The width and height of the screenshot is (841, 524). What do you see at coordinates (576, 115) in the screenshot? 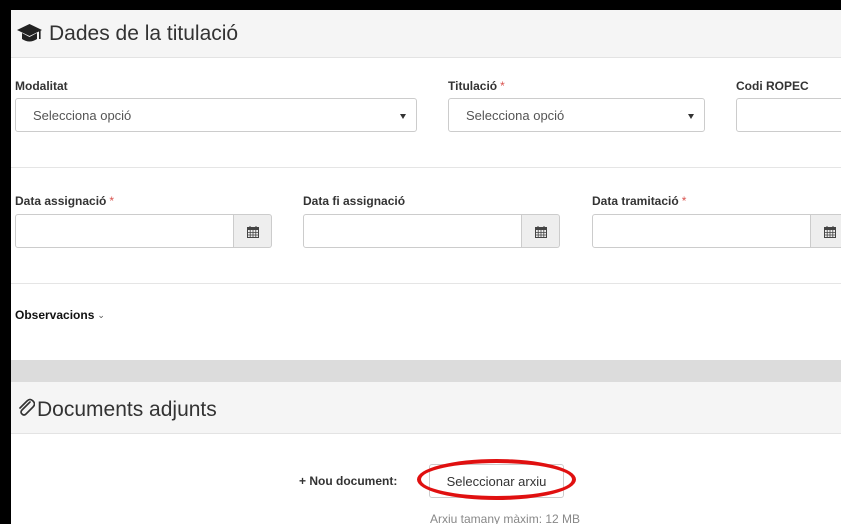
I see `titulacio-select: Selecciona opció` at bounding box center [576, 115].